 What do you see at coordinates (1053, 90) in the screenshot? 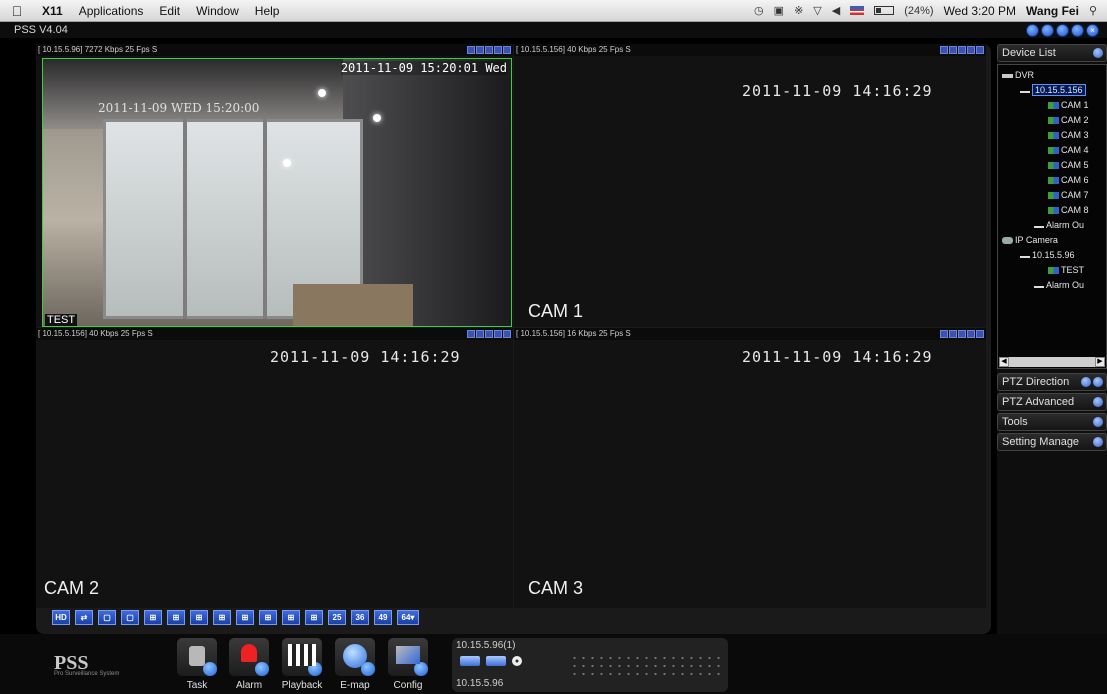
I see `tree-node-dvr-ip: 10.15.5.156` at bounding box center [1053, 90].